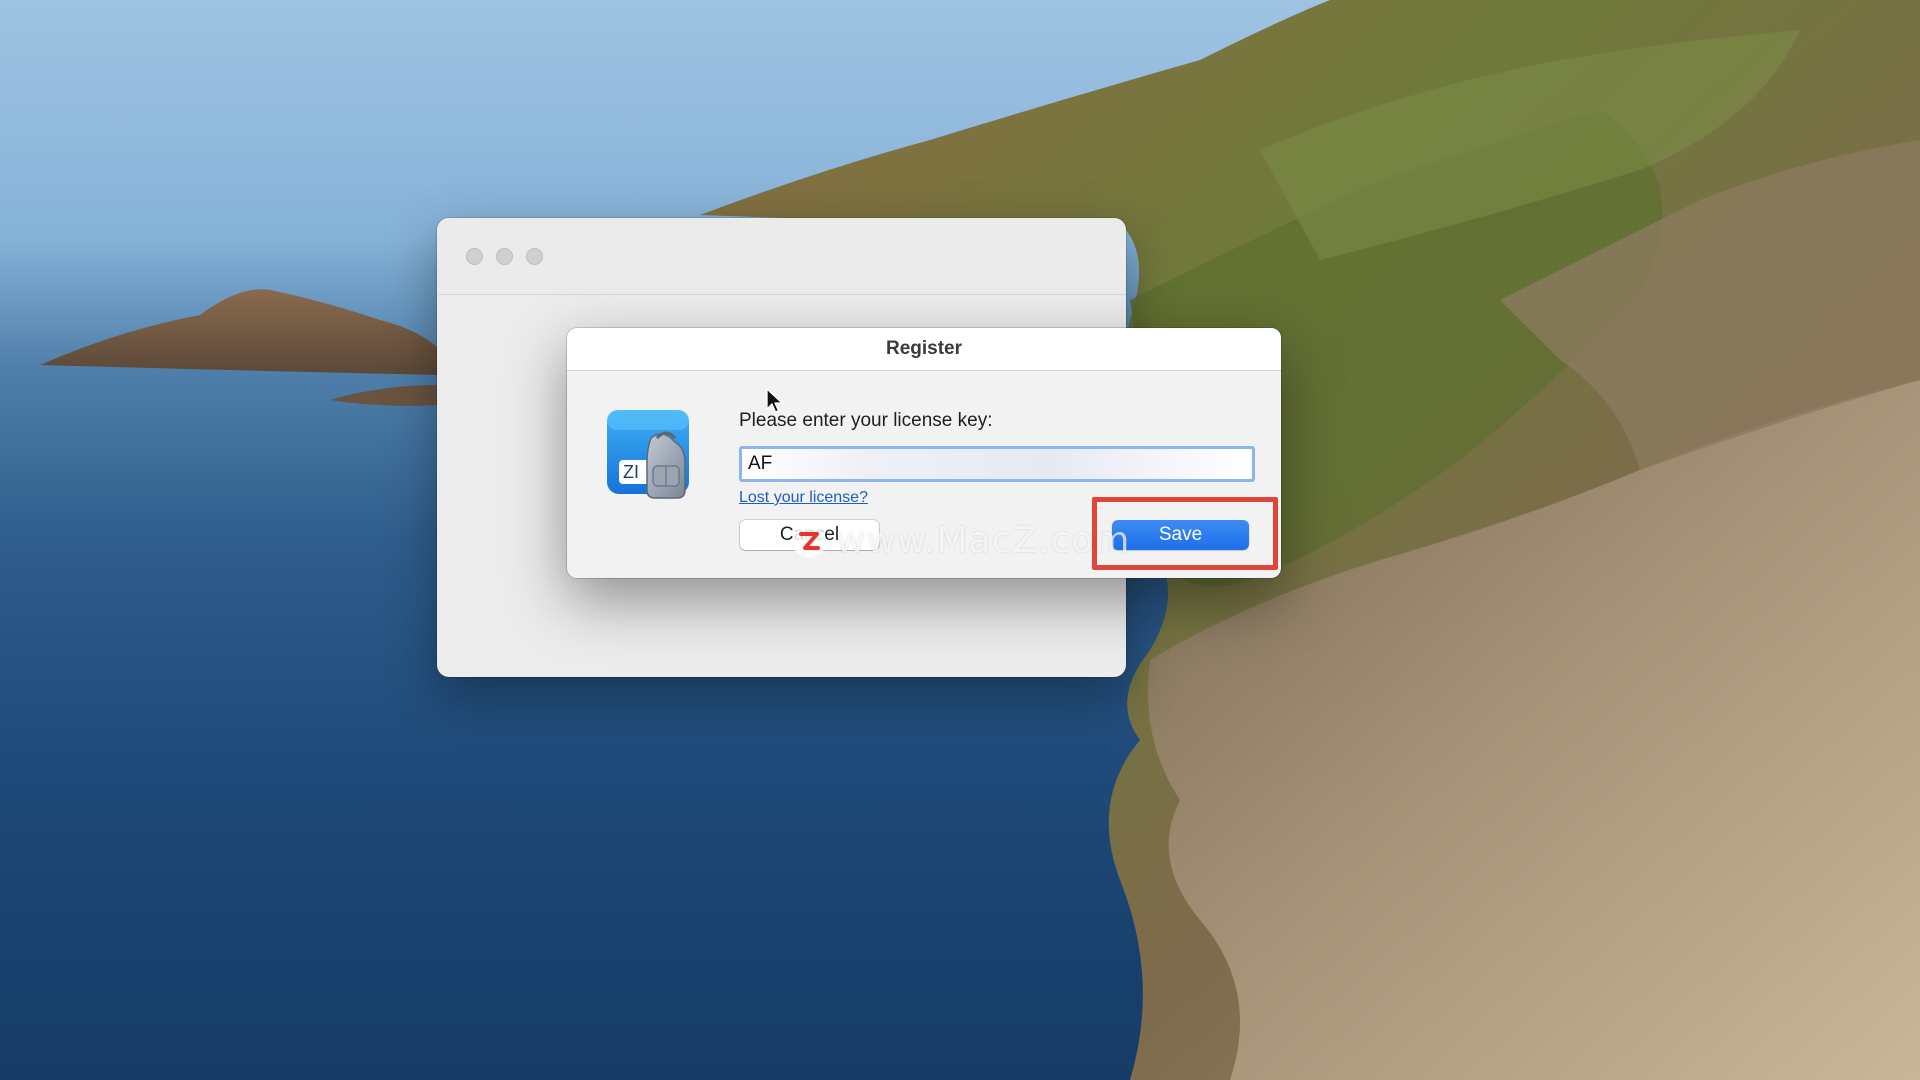 Image resolution: width=1920 pixels, height=1080 pixels. What do you see at coordinates (534, 256) in the screenshot?
I see `window-zoom-button` at bounding box center [534, 256].